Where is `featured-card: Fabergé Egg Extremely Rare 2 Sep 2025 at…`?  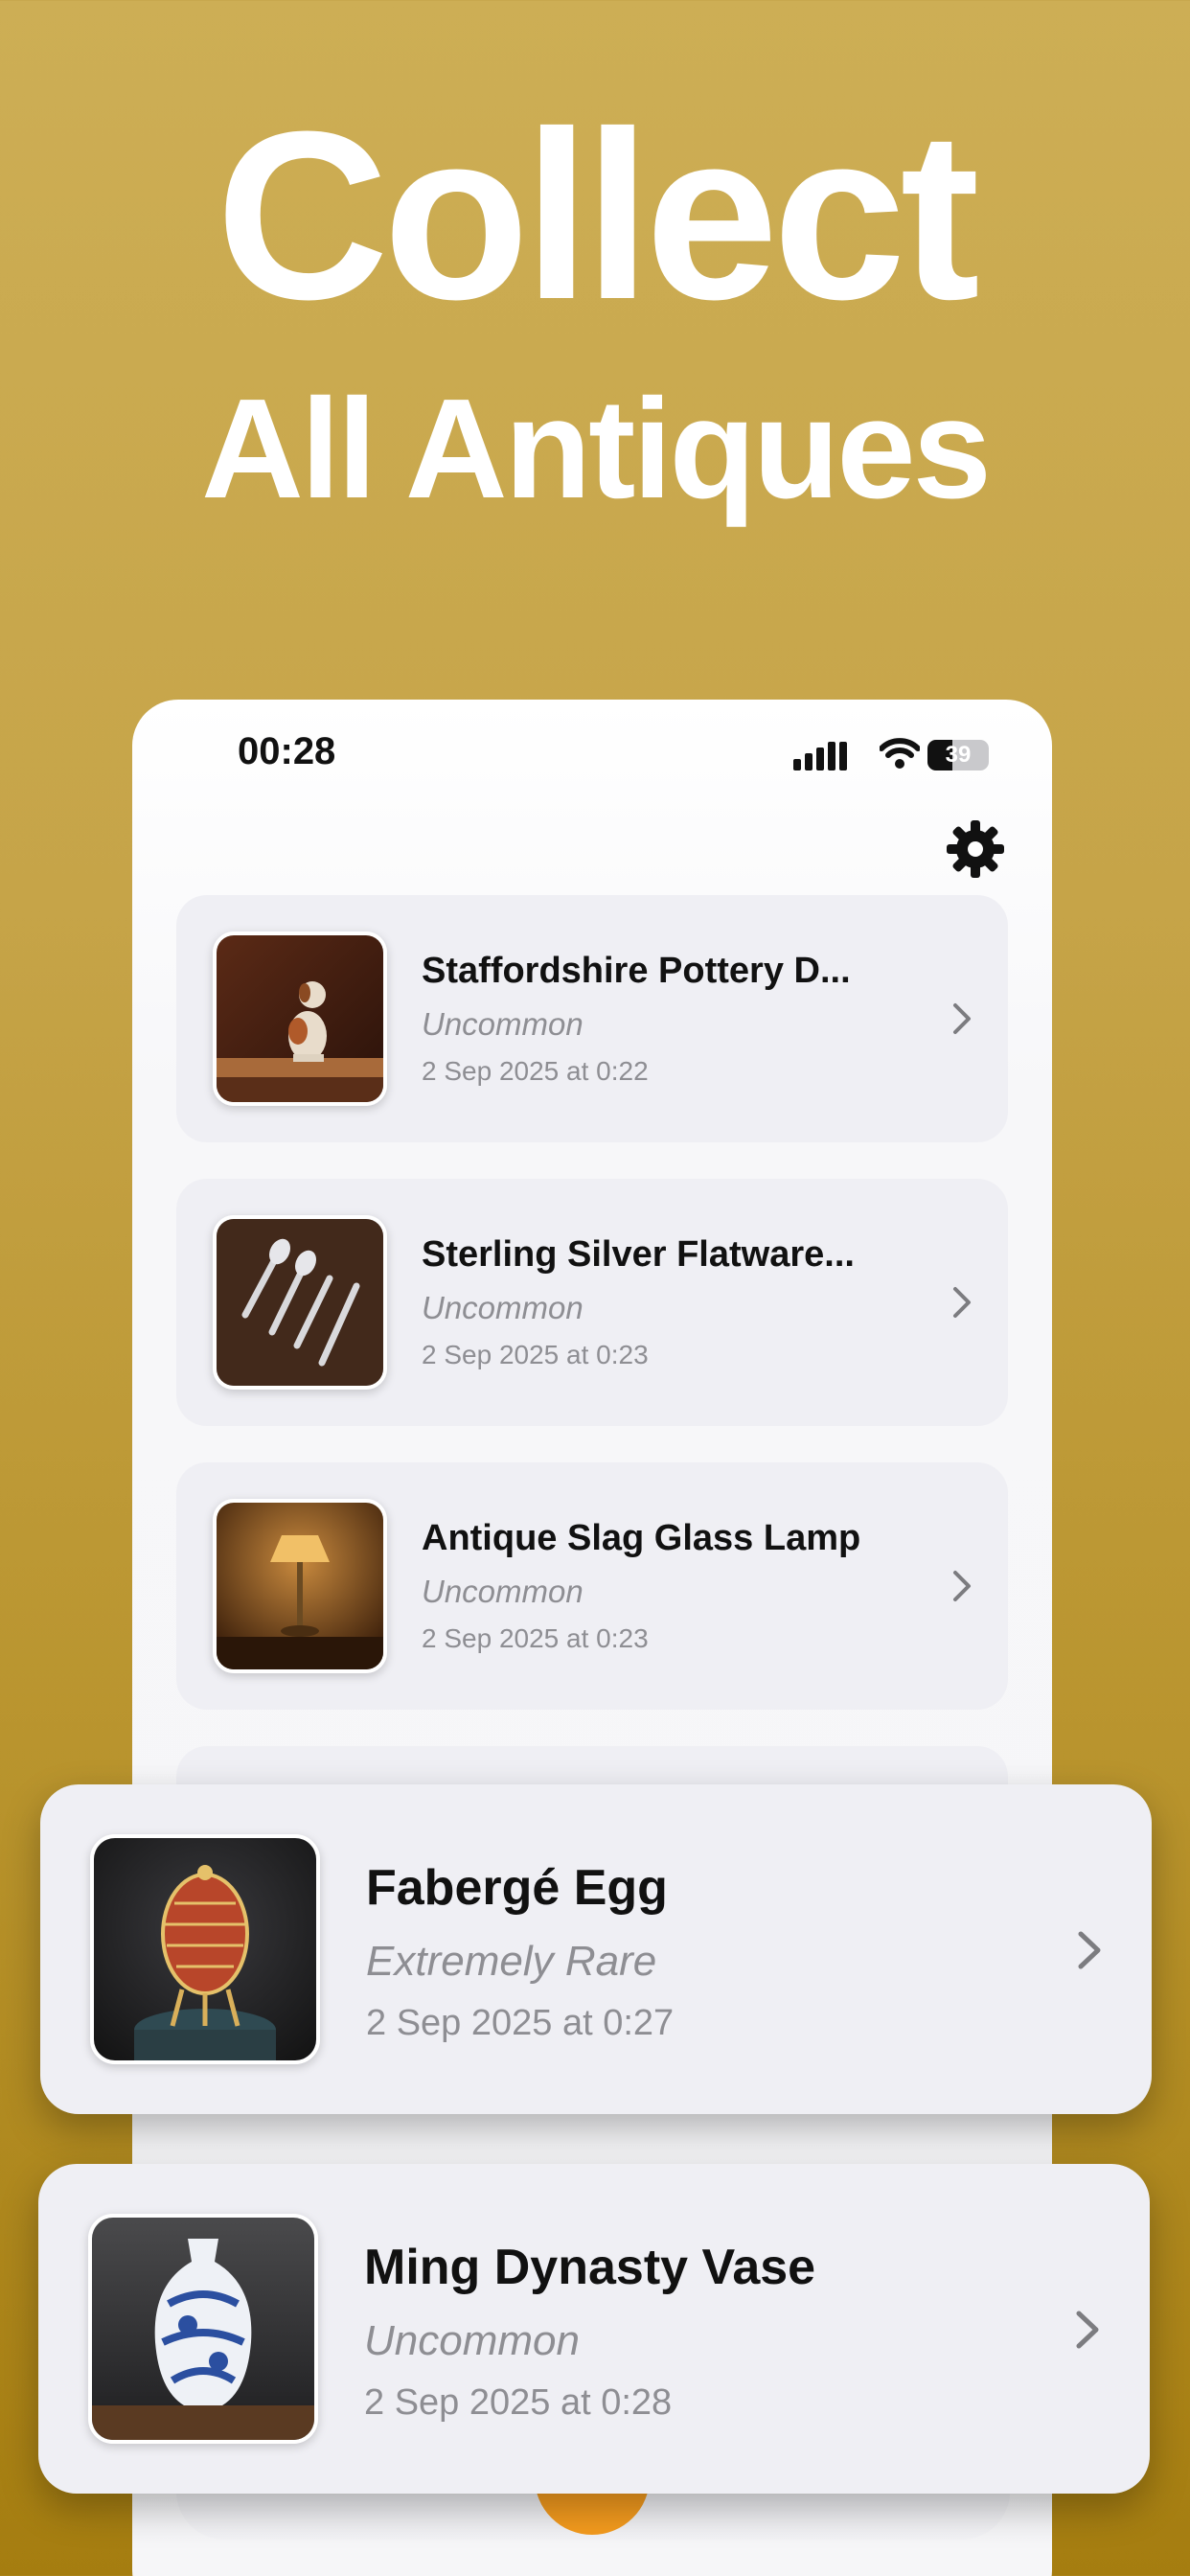
featured-card: Fabergé Egg Extremely Rare 2 Sep 2025 at… is located at coordinates (596, 1949).